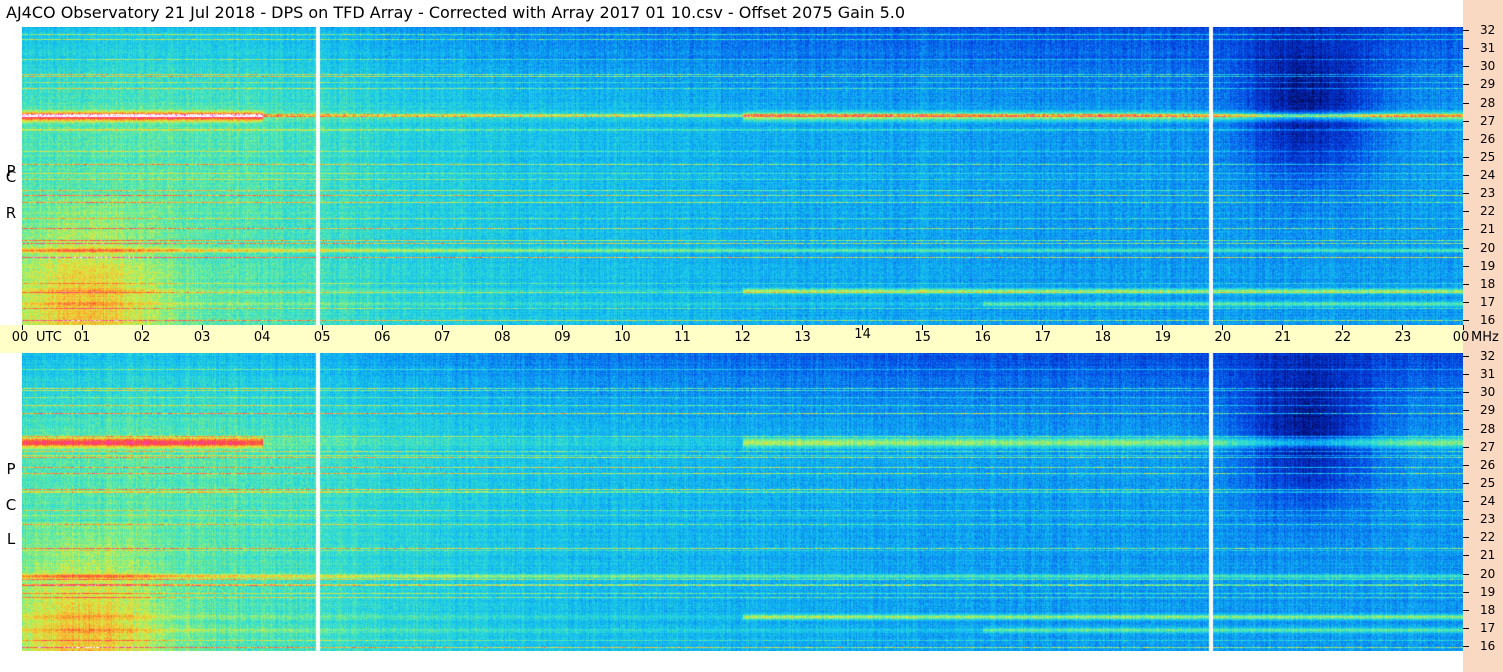  Describe the element at coordinates (142, 337) in the screenshot. I see `utc-tick-label-02: 02` at that location.